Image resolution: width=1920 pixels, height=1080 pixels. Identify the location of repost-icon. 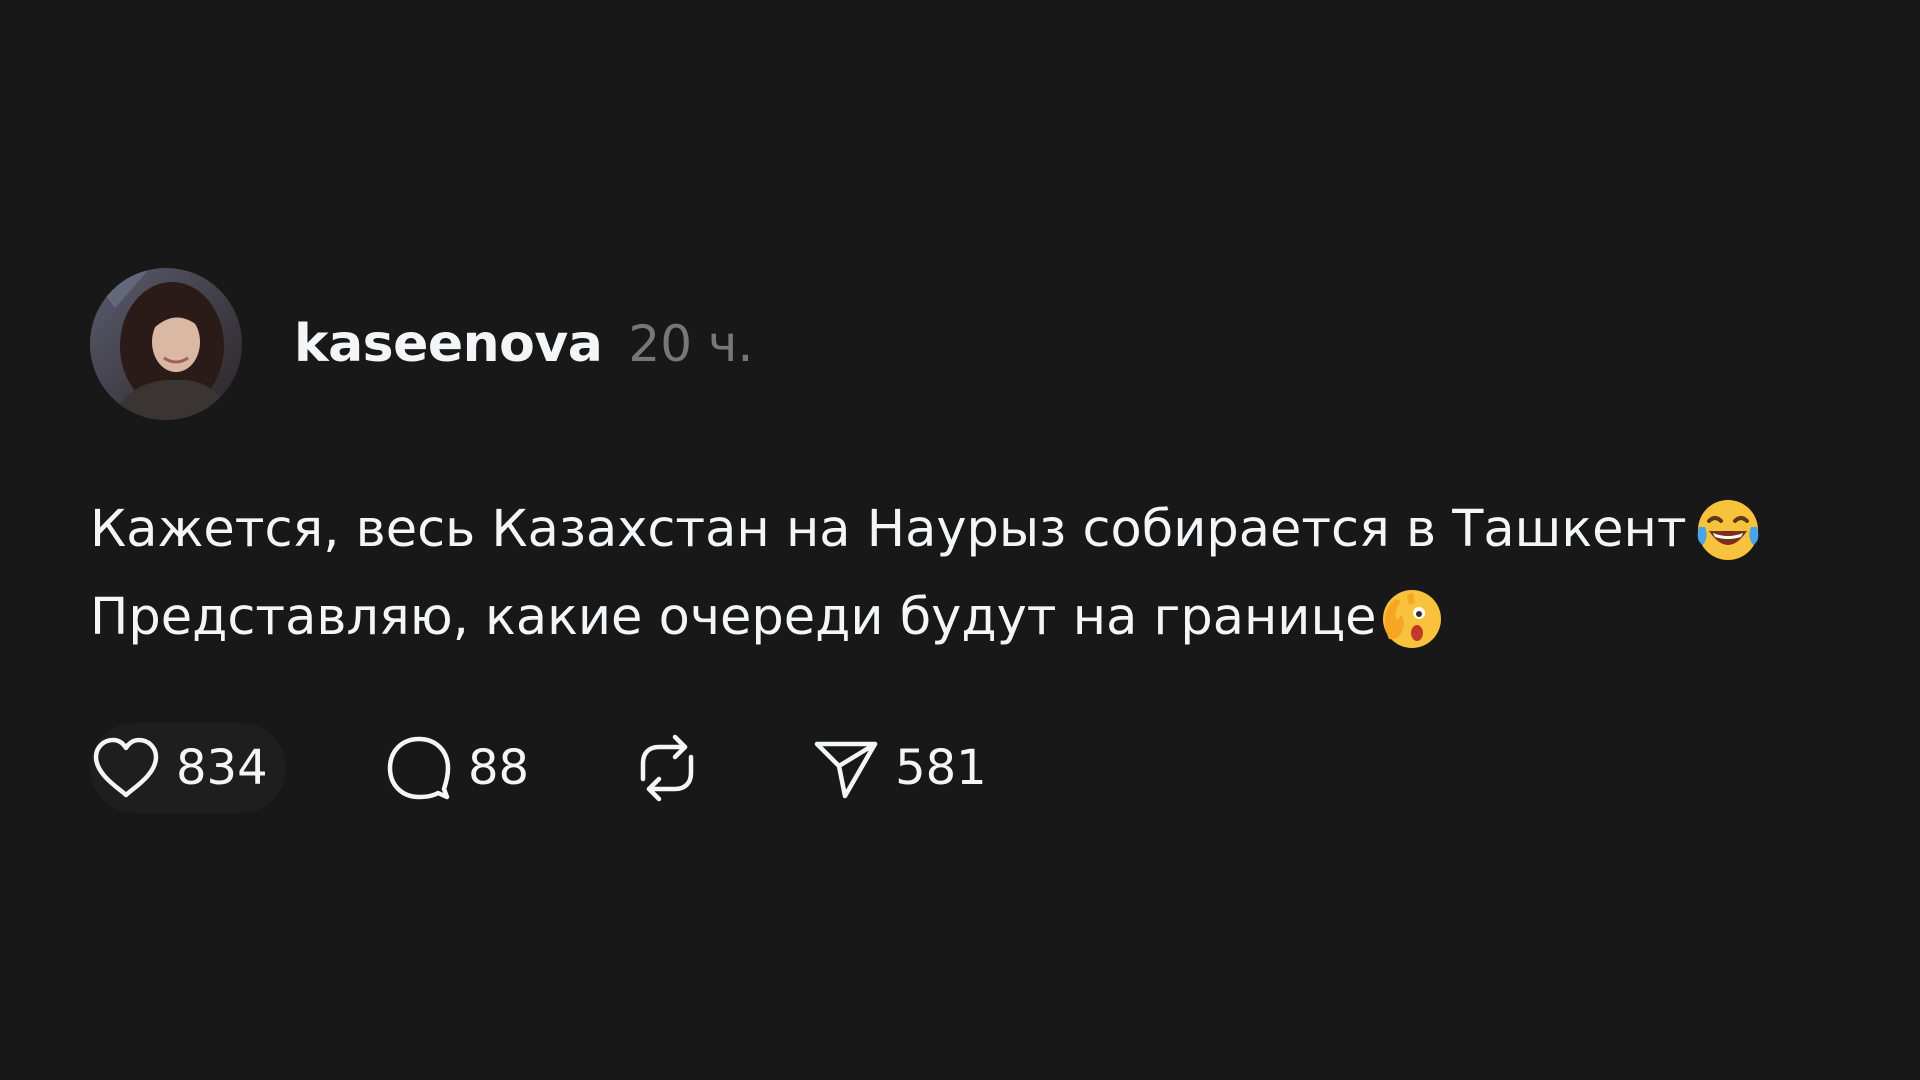
(667, 768).